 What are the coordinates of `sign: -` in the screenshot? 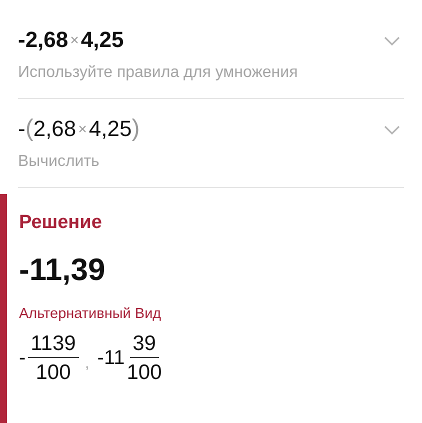 It's located at (22, 358).